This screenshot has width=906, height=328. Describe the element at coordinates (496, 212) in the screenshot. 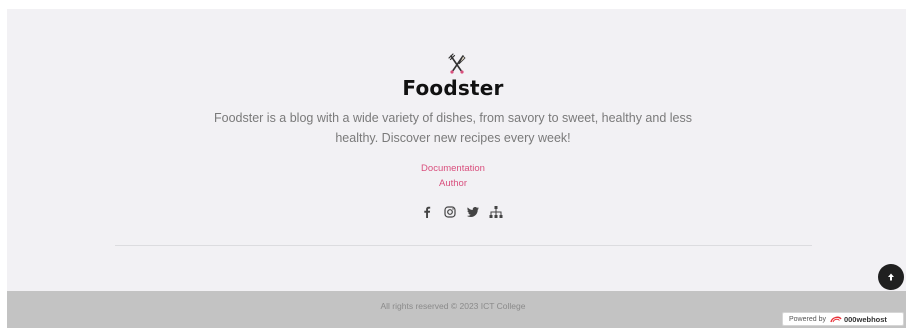

I see `sitemap-icon` at that location.